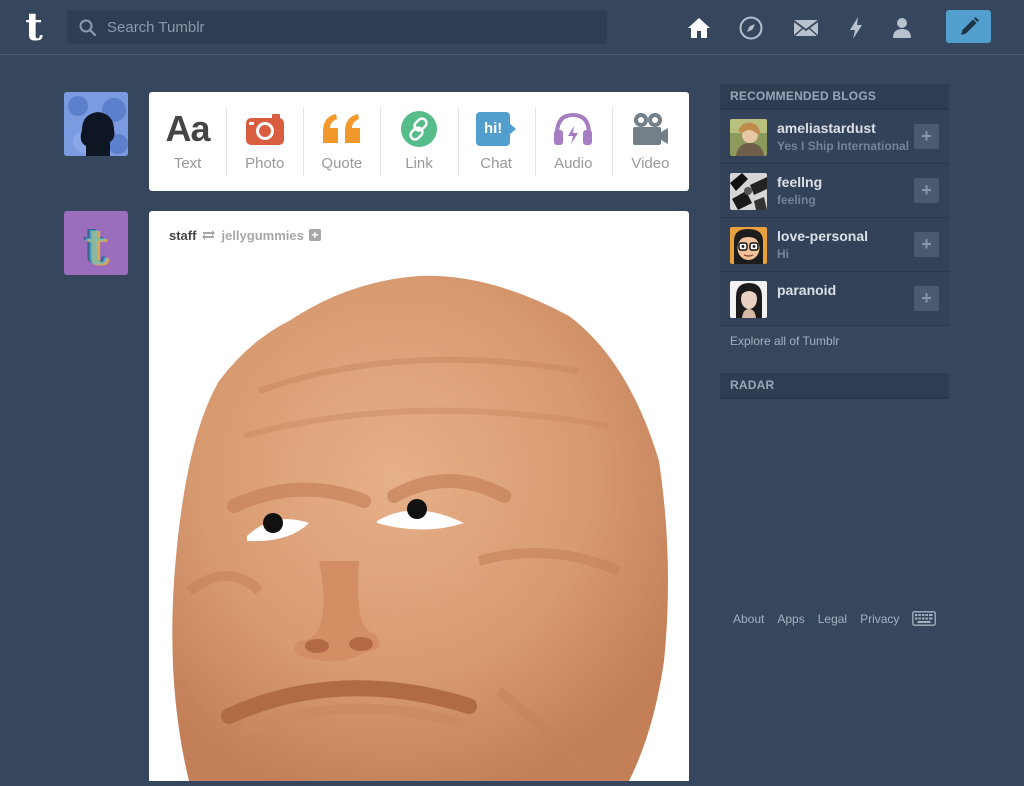  What do you see at coordinates (843, 146) in the screenshot?
I see `blog-title: Yes I Ship International` at bounding box center [843, 146].